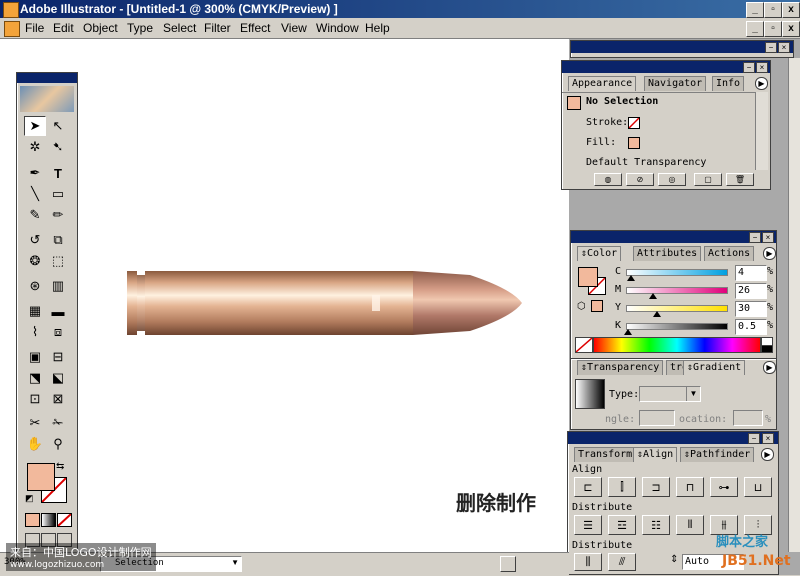 This screenshot has height=576, width=800. Describe the element at coordinates (729, 253) in the screenshot. I see `tab-actions: Actions` at that location.